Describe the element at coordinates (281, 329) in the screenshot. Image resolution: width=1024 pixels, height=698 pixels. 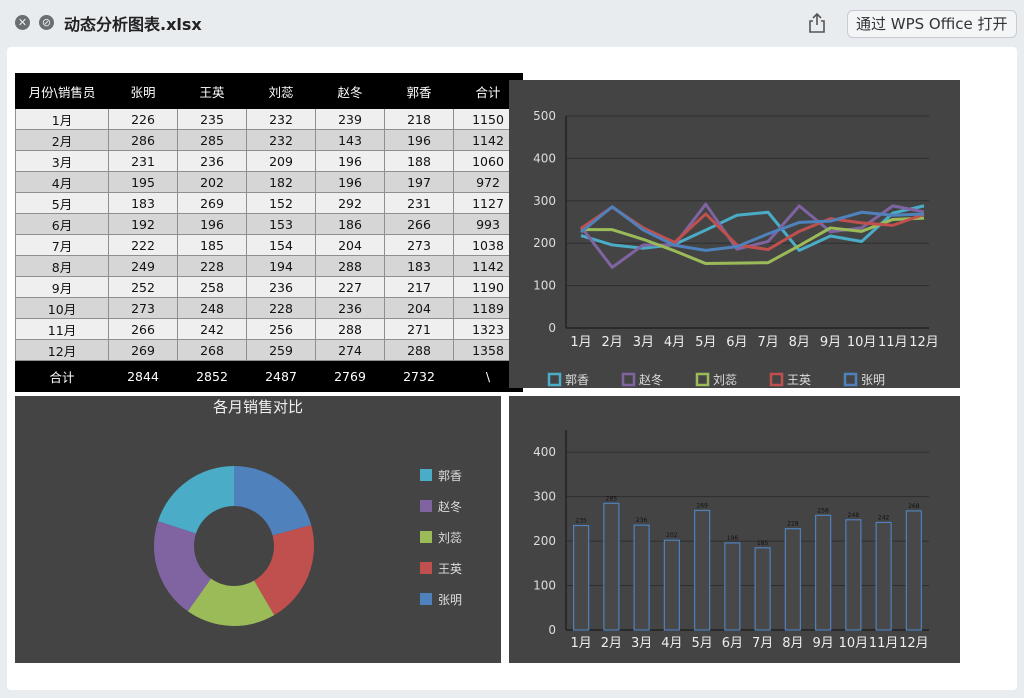
I see `table-cell: 256` at that location.